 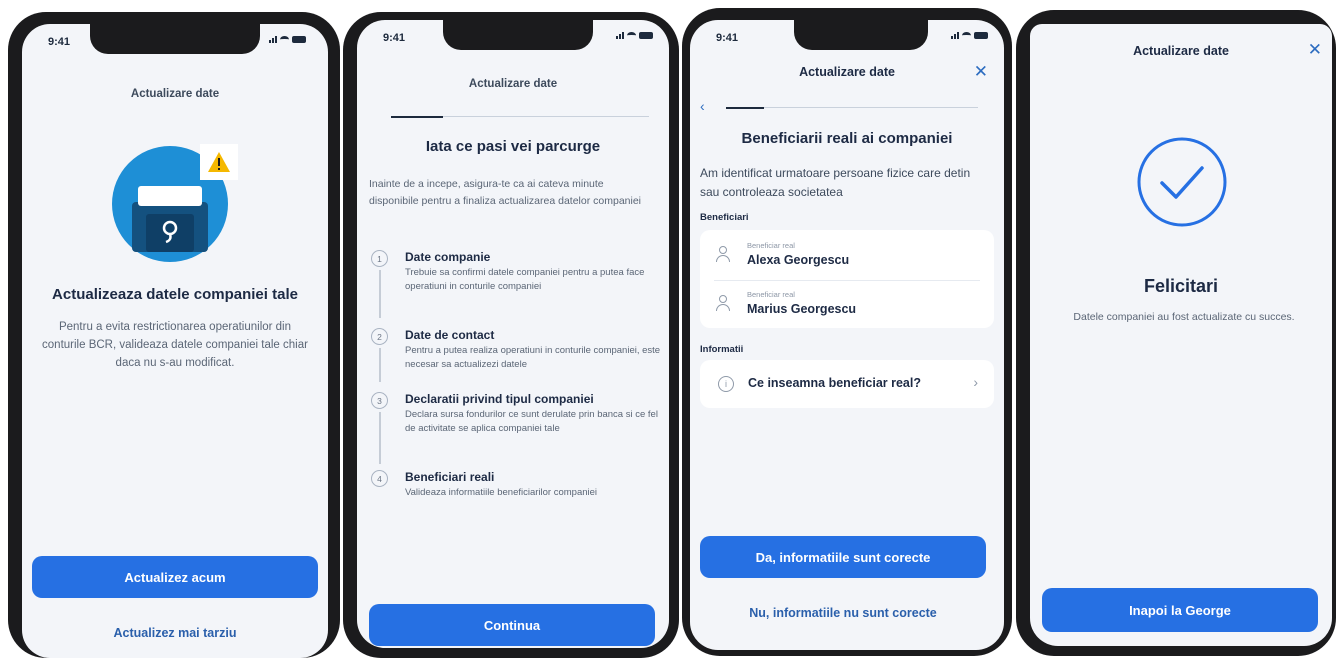 I want to click on informatii-label: Informatii, so click(x=722, y=349).